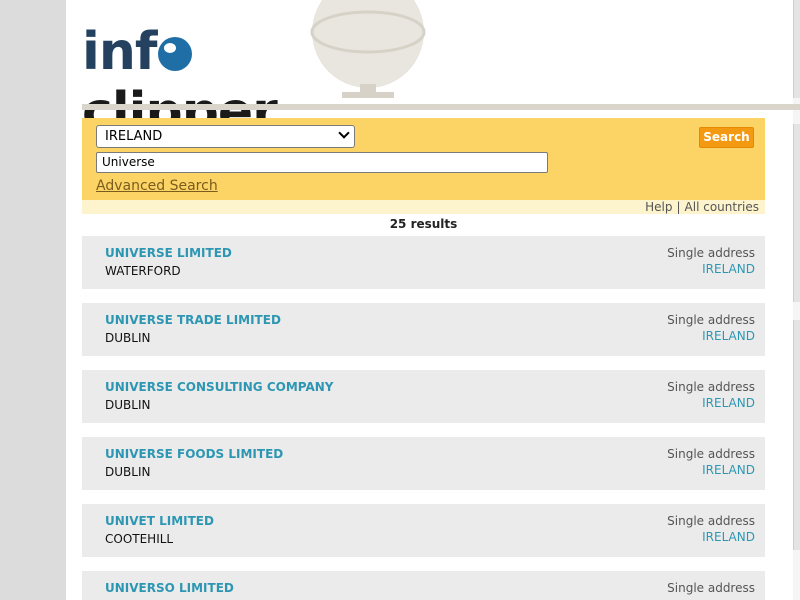  Describe the element at coordinates (193, 320) in the screenshot. I see `result-company-name: UNIVERSE TRADE LIMITED` at that location.